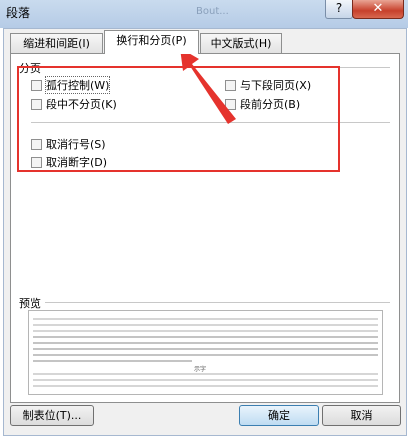 The width and height of the screenshot is (408, 437). What do you see at coordinates (151, 42) in the screenshot?
I see `tab-line-page-breaks: 换行和分页(P)` at bounding box center [151, 42].